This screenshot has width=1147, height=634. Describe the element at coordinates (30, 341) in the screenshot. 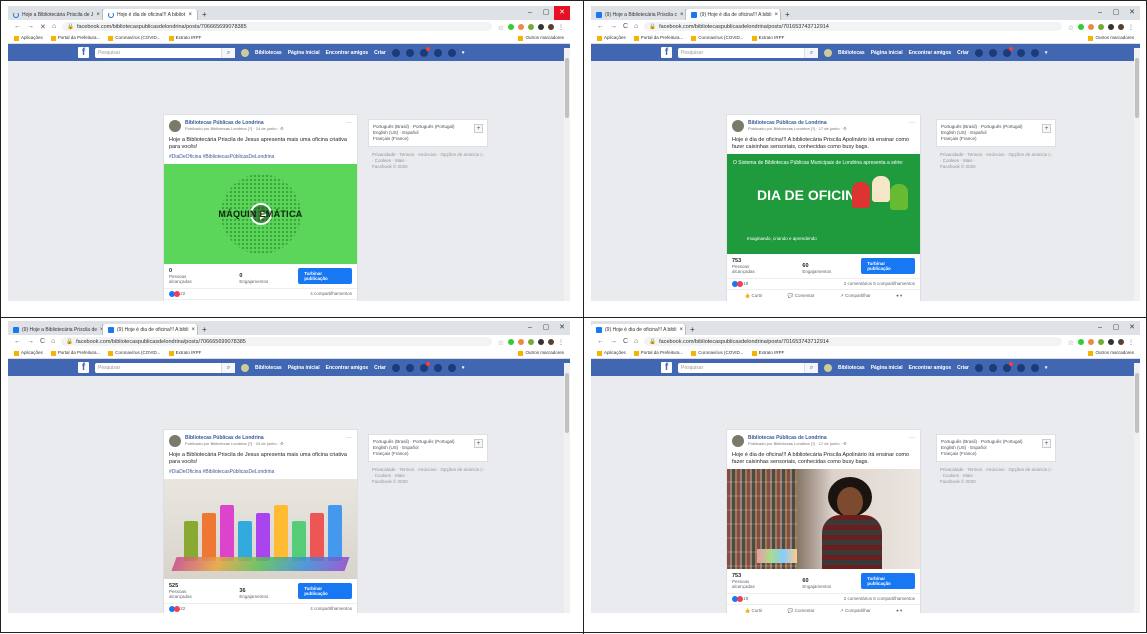

I see `forward-button: →` at that location.